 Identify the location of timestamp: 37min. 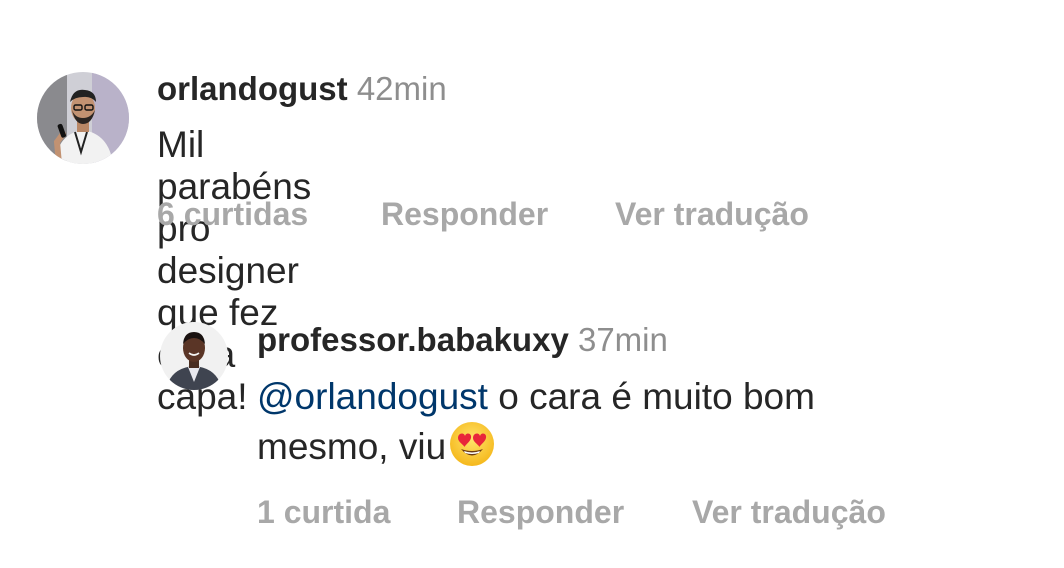
(622, 339).